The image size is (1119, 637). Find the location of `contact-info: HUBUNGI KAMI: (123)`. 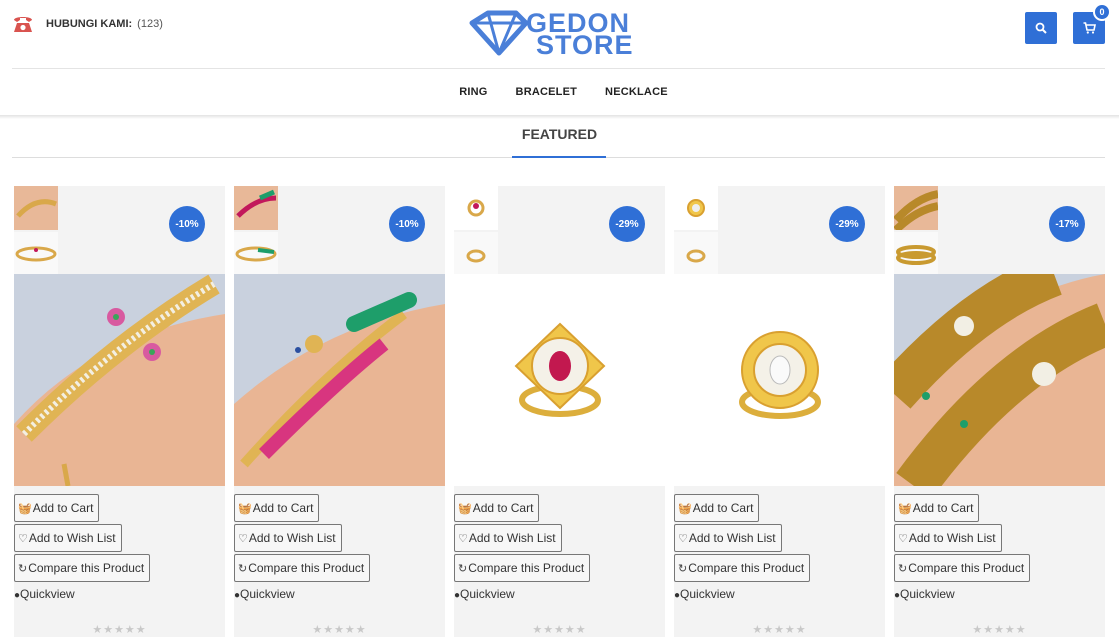

contact-info: HUBUNGI KAMI: (123) is located at coordinates (87, 24).